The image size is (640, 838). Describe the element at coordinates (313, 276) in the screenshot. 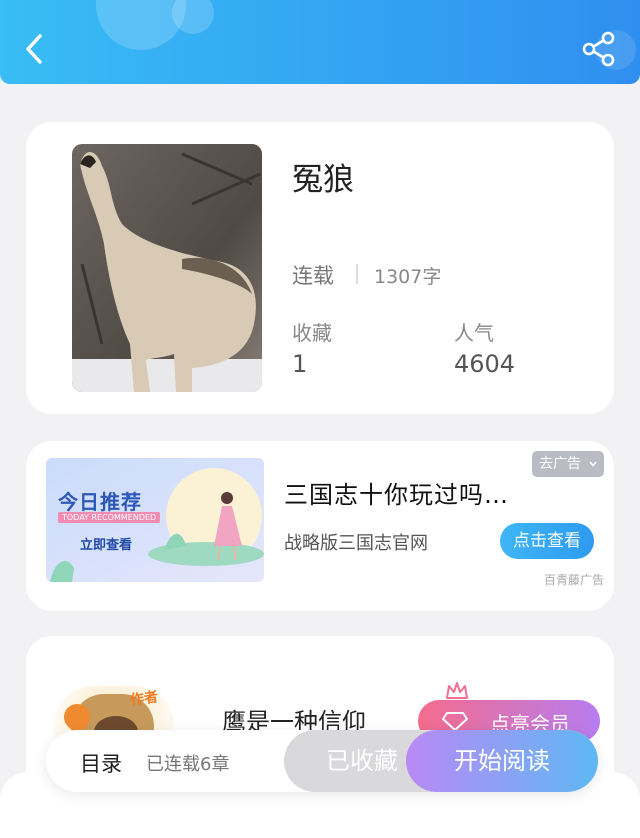

I see `serial-status: 连载` at that location.